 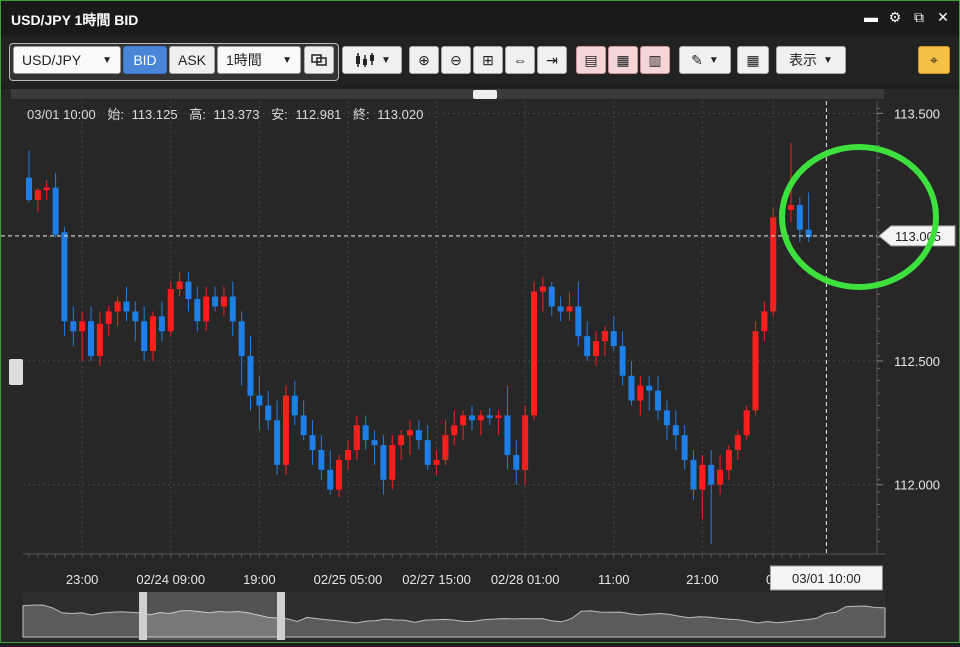 I want to click on chart-remove-icon: ▥, so click(x=655, y=59).